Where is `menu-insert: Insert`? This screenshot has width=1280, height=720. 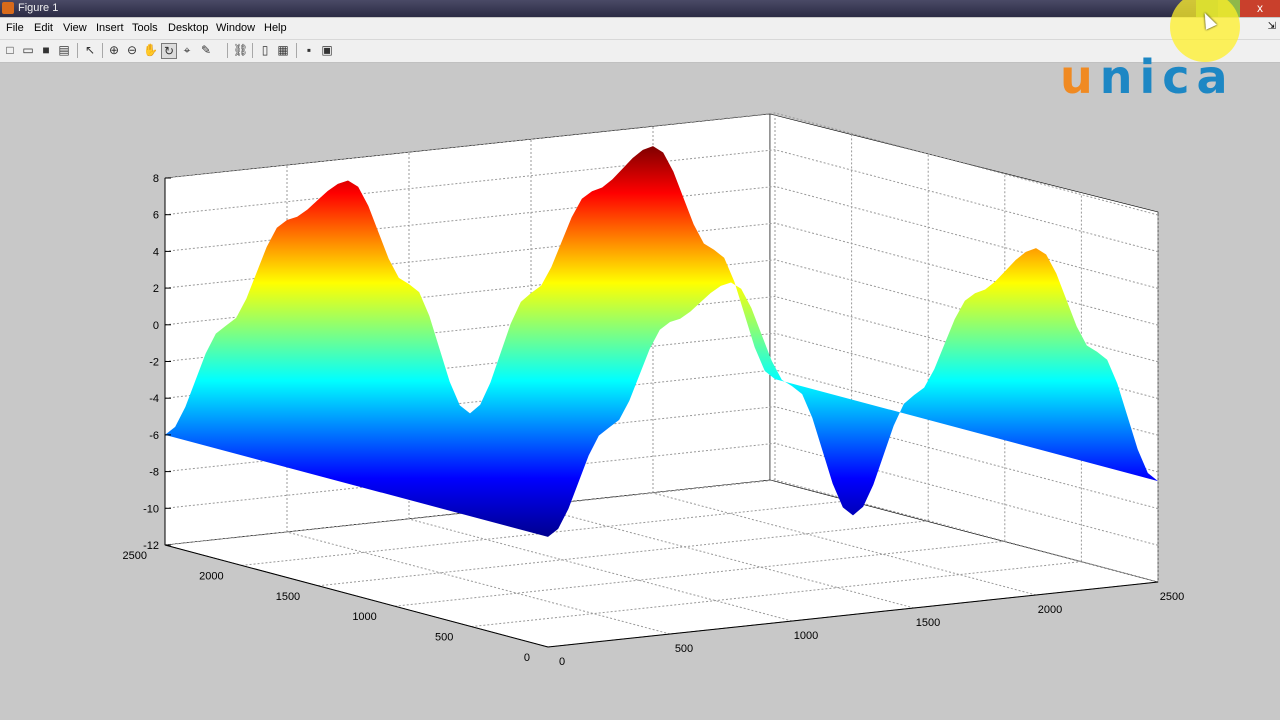
menu-insert: Insert is located at coordinates (110, 28).